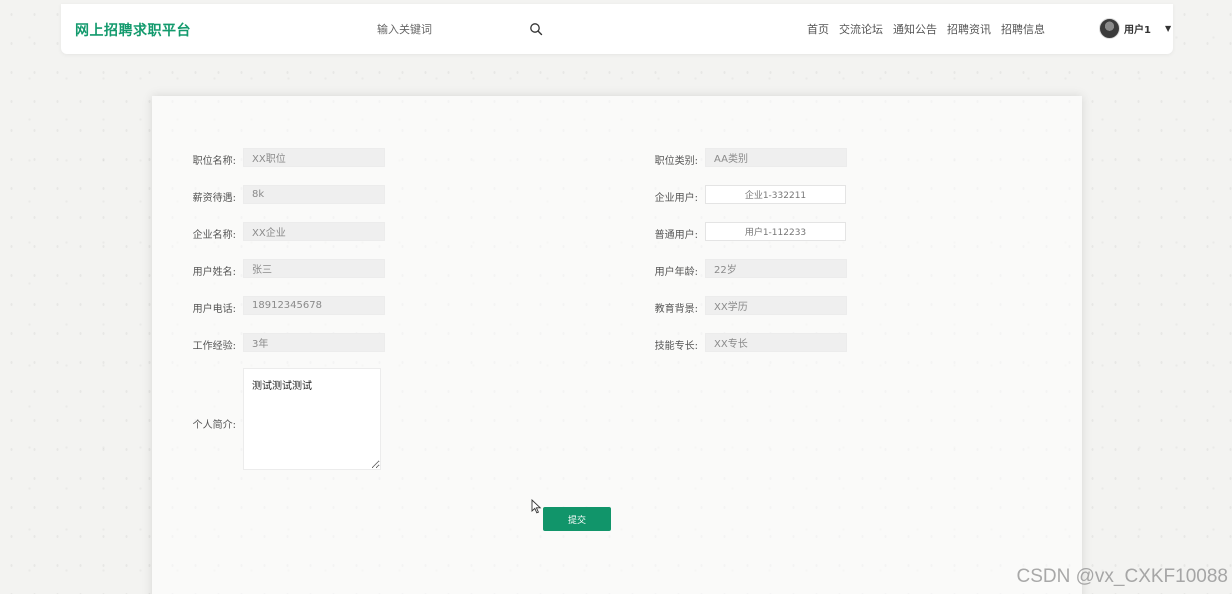 This screenshot has height=594, width=1232. I want to click on user-menu: 用户1 ▼, so click(1135, 28).